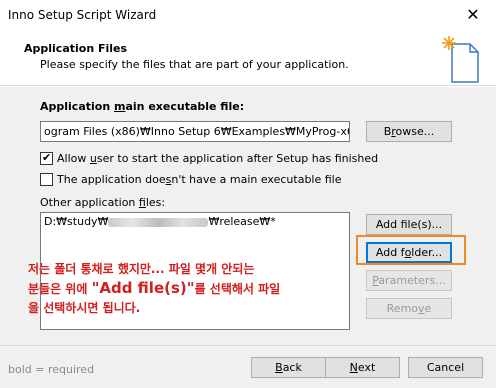 The width and height of the screenshot is (496, 388). Describe the element at coordinates (248, 15) in the screenshot. I see `title-bar: Inno Setup Script Wizard ✕` at that location.